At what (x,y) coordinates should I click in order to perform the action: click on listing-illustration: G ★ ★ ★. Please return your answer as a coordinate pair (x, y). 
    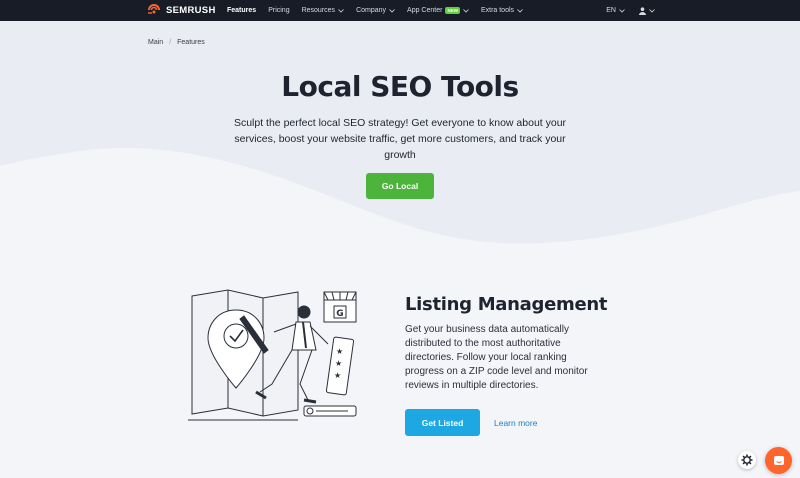
    Looking at the image, I should click on (272, 355).